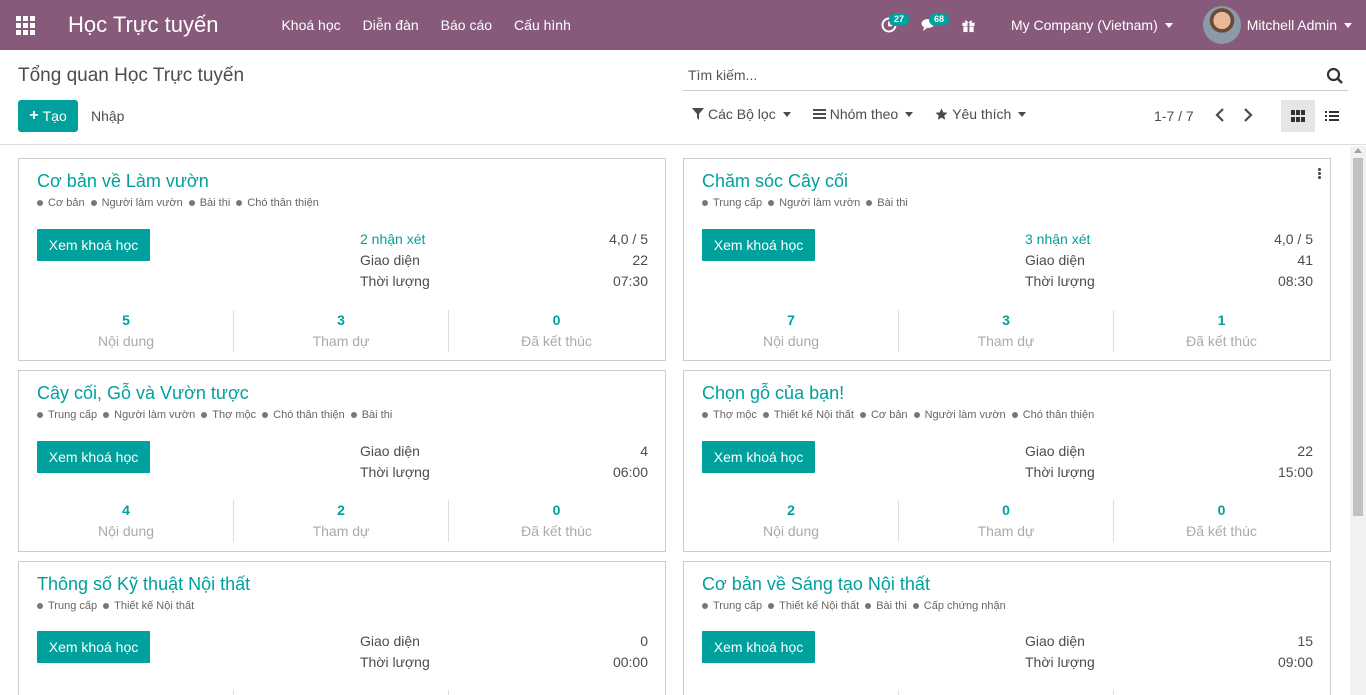 This screenshot has width=1366, height=695. I want to click on favorites-dropdown: Yêu thích, so click(981, 114).